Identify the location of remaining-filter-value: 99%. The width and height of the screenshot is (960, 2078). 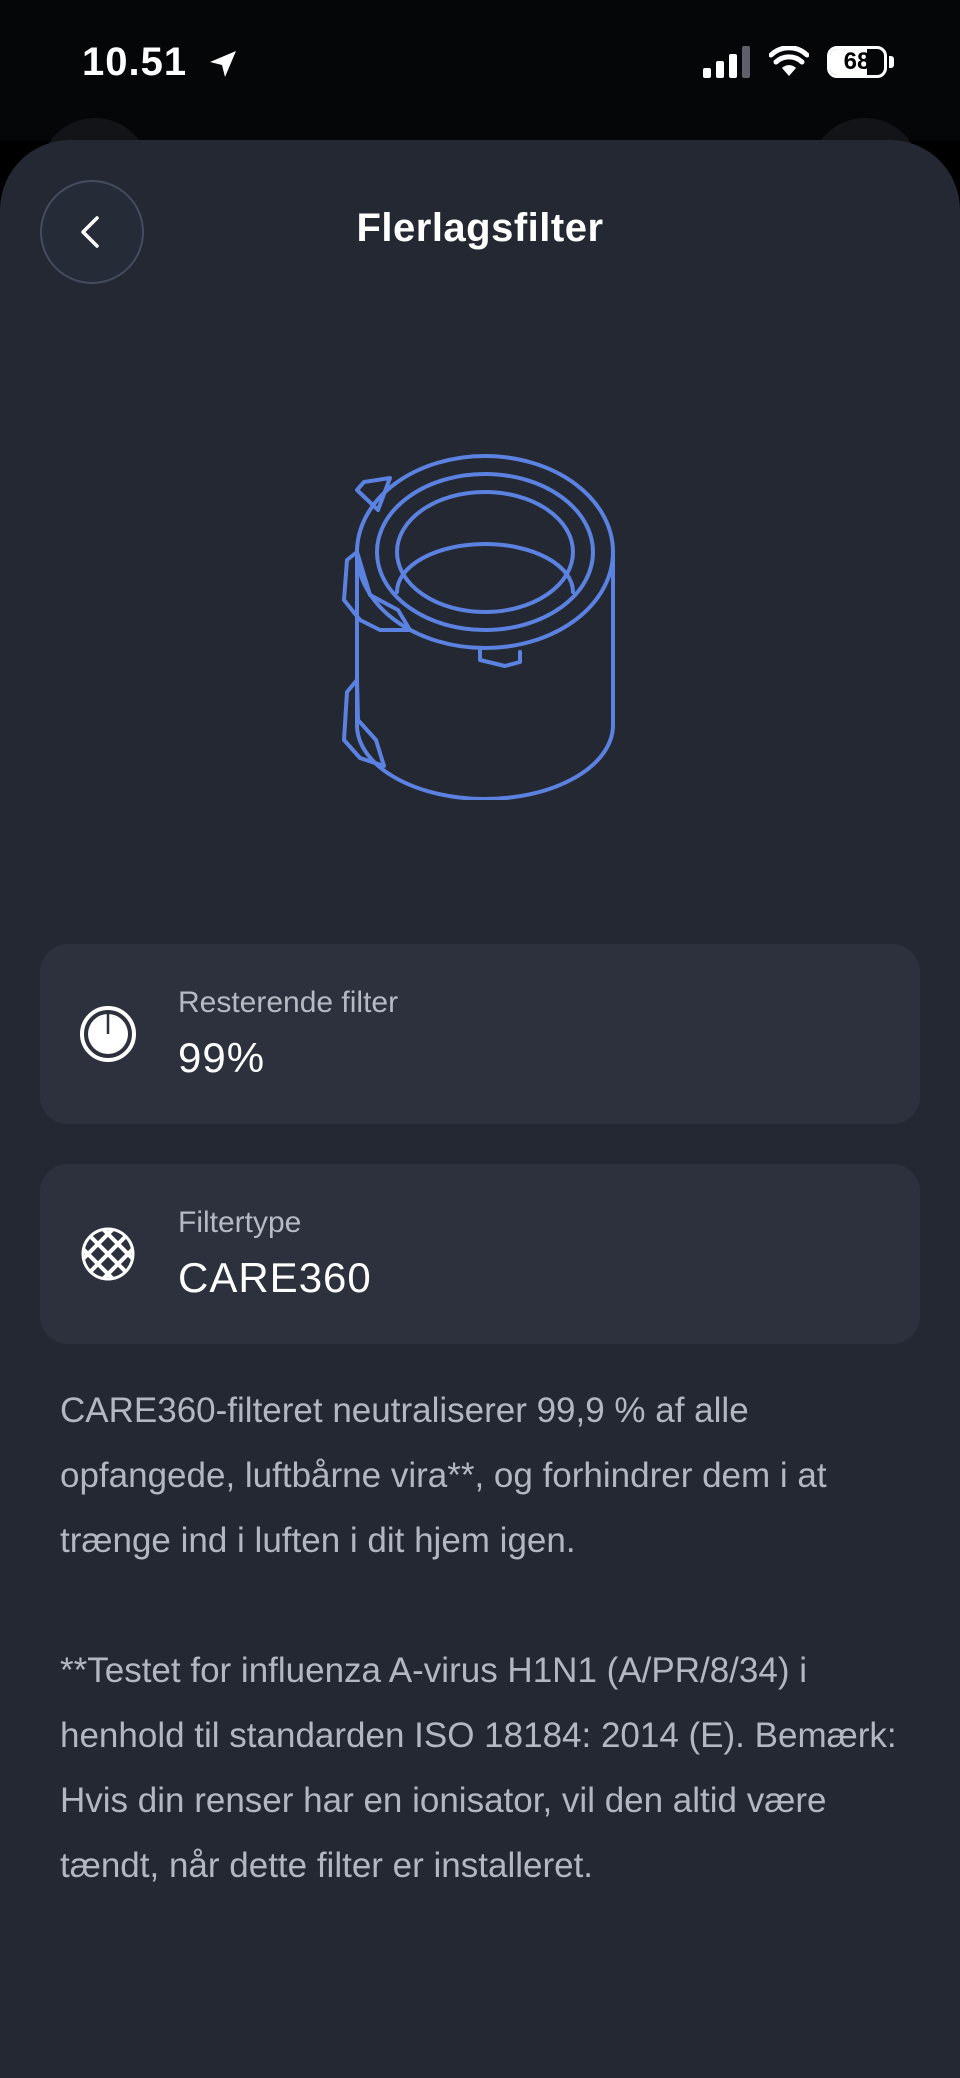
(222, 1057).